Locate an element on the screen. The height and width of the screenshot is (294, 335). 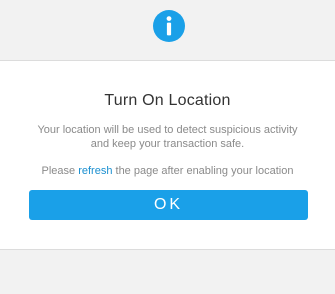
hint-prefix: Please is located at coordinates (60, 171).